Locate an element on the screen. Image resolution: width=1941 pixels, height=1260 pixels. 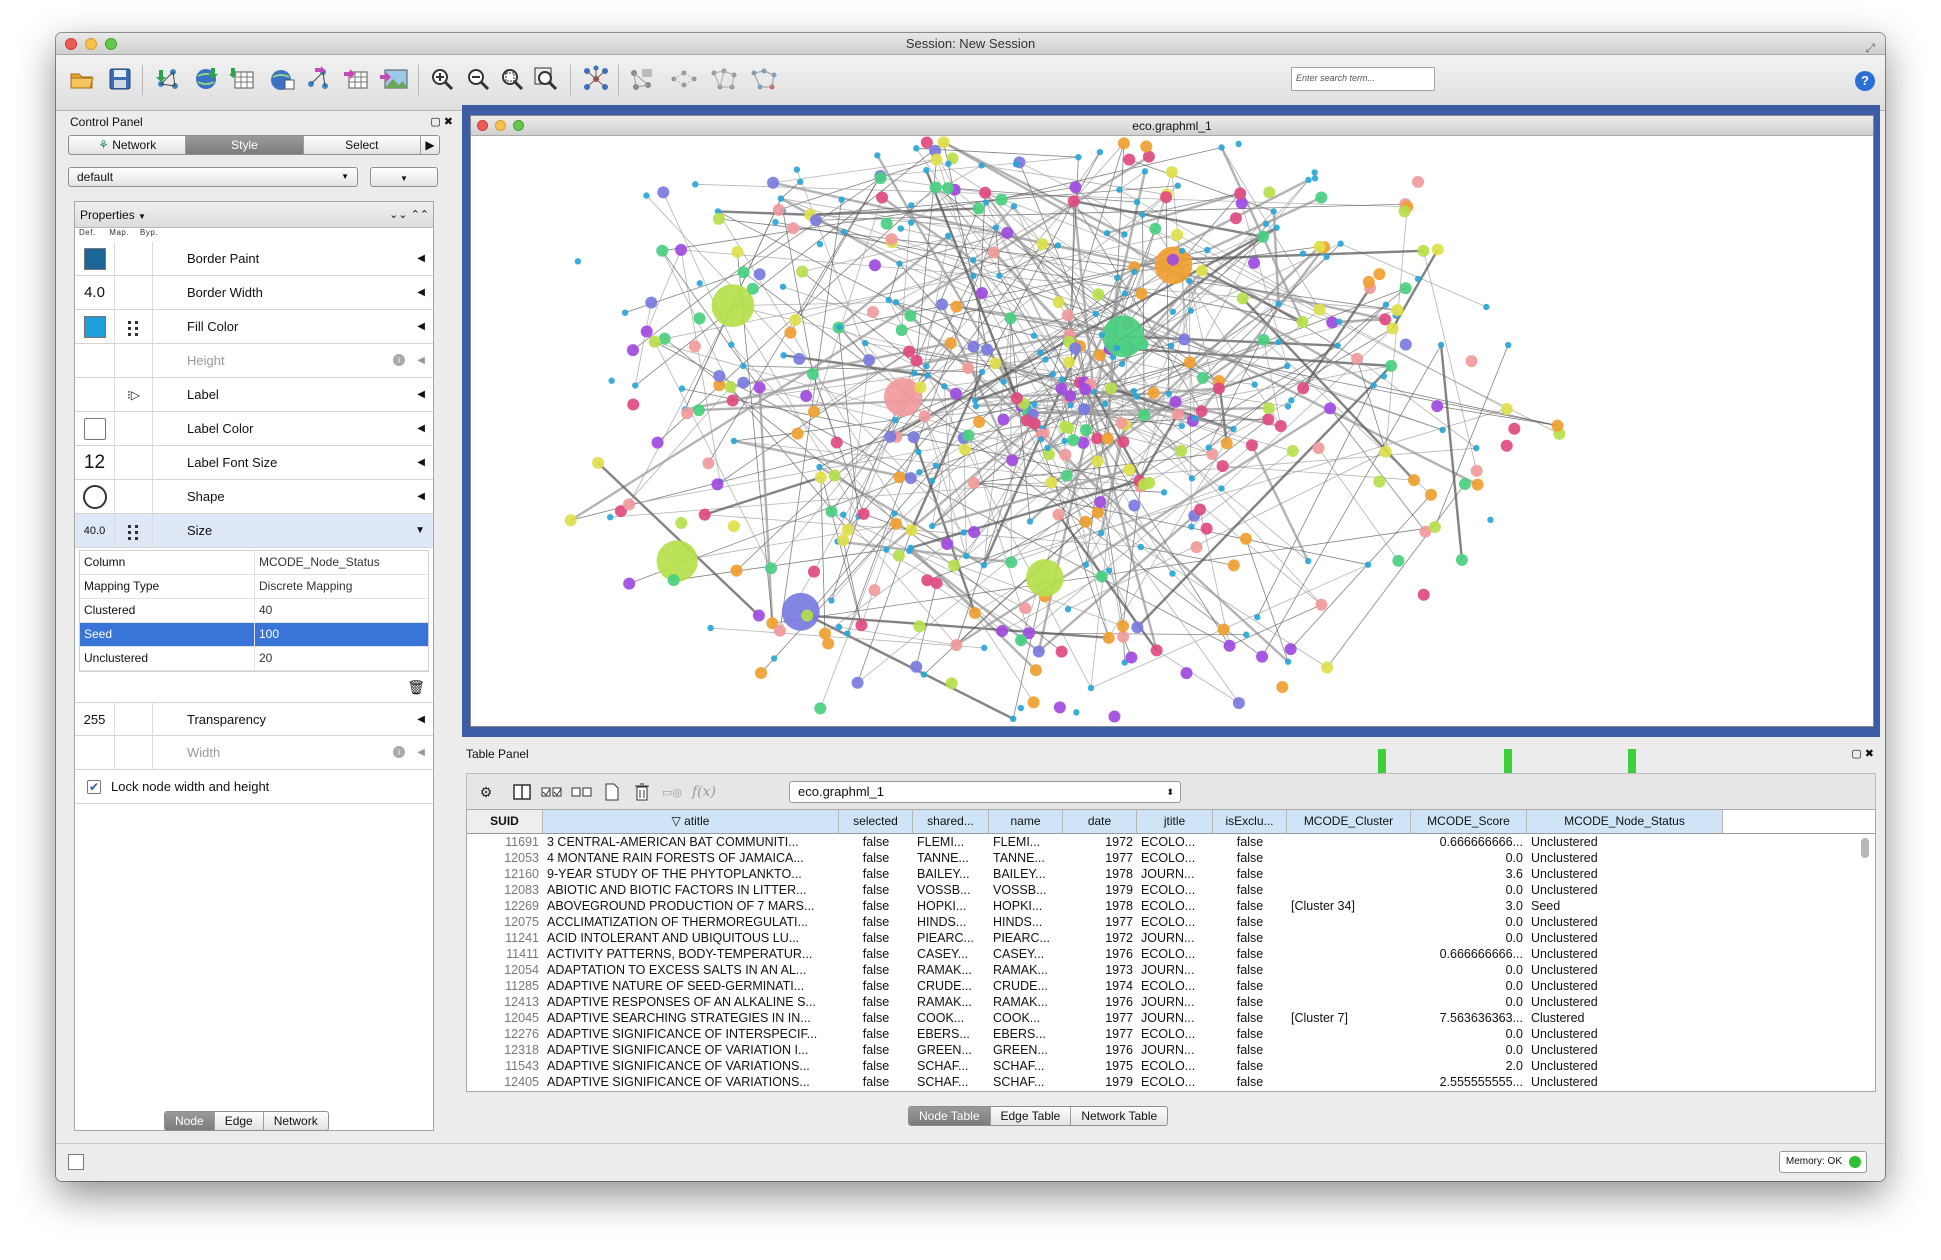
cell-suid: 11691 is located at coordinates (505, 842).